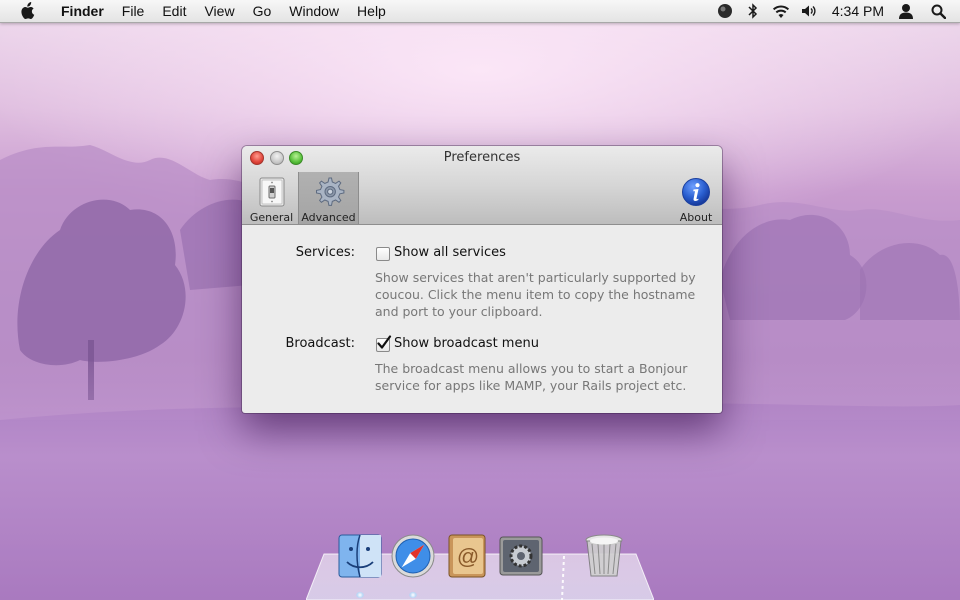 Image resolution: width=960 pixels, height=600 pixels. I want to click on tab-general-label: General, so click(271, 217).